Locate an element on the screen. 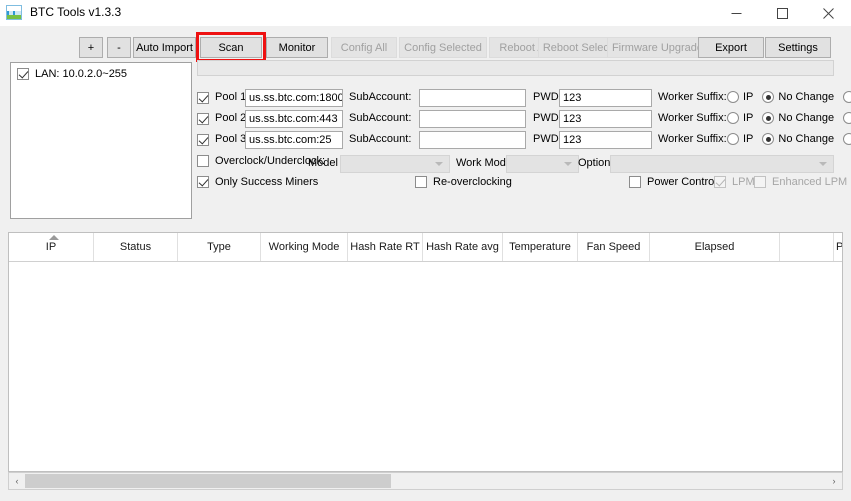 This screenshot has height=501, width=851. pool-1-pwd-label: PWD: is located at coordinates (547, 97).